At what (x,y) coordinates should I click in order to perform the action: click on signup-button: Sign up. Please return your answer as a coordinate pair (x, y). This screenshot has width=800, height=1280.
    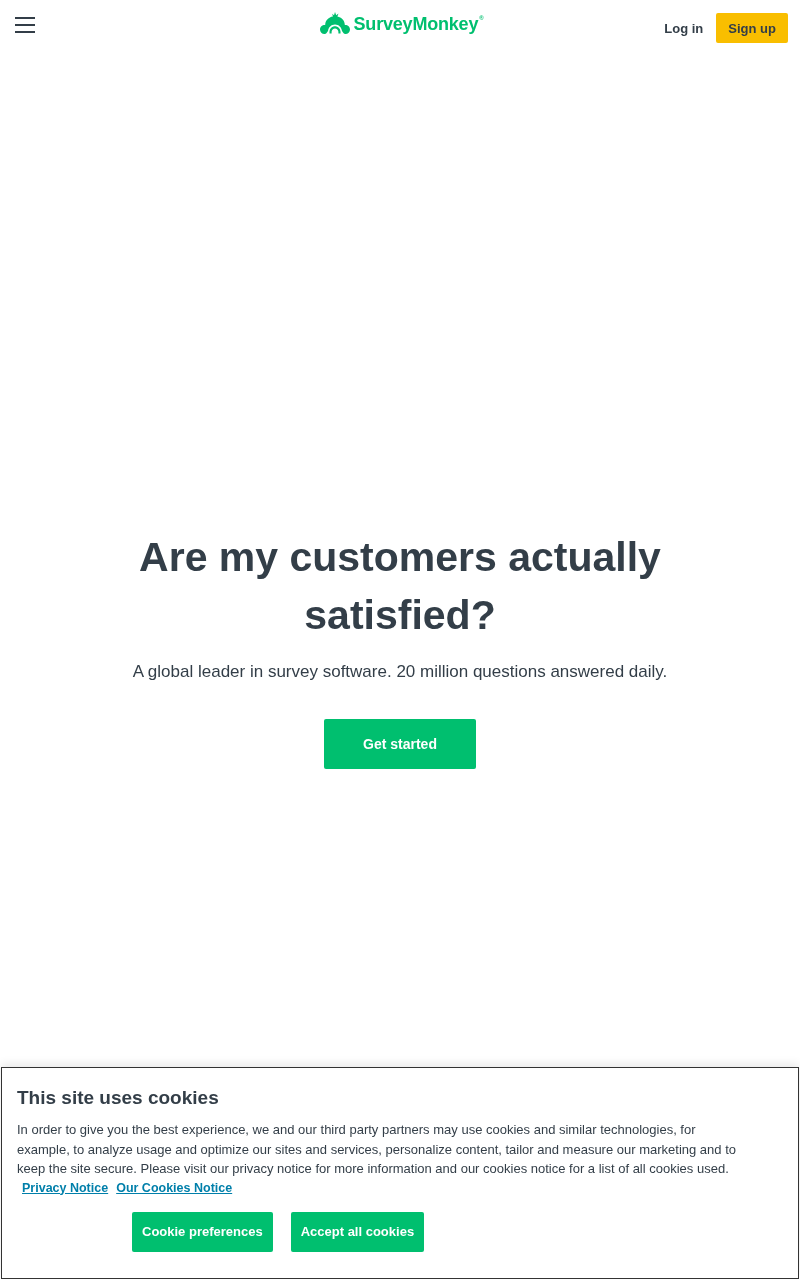
    Looking at the image, I should click on (752, 28).